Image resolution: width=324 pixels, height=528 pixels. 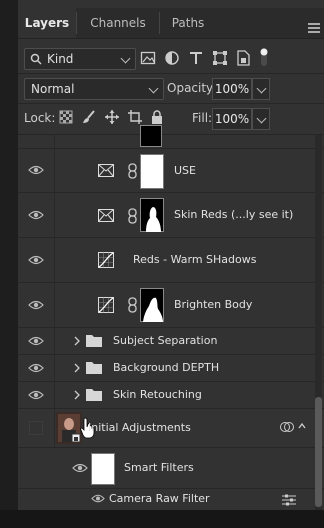 I want to click on lock-label: Lock:, so click(x=40, y=118).